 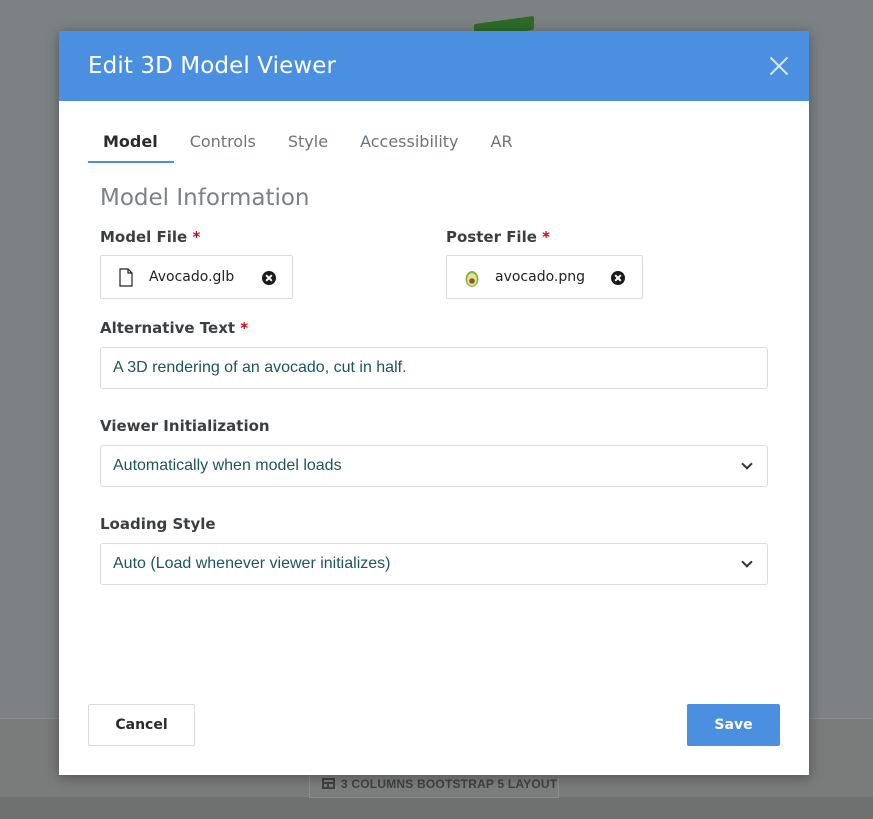 What do you see at coordinates (328, 783) in the screenshot?
I see `layout-grid-icon` at bounding box center [328, 783].